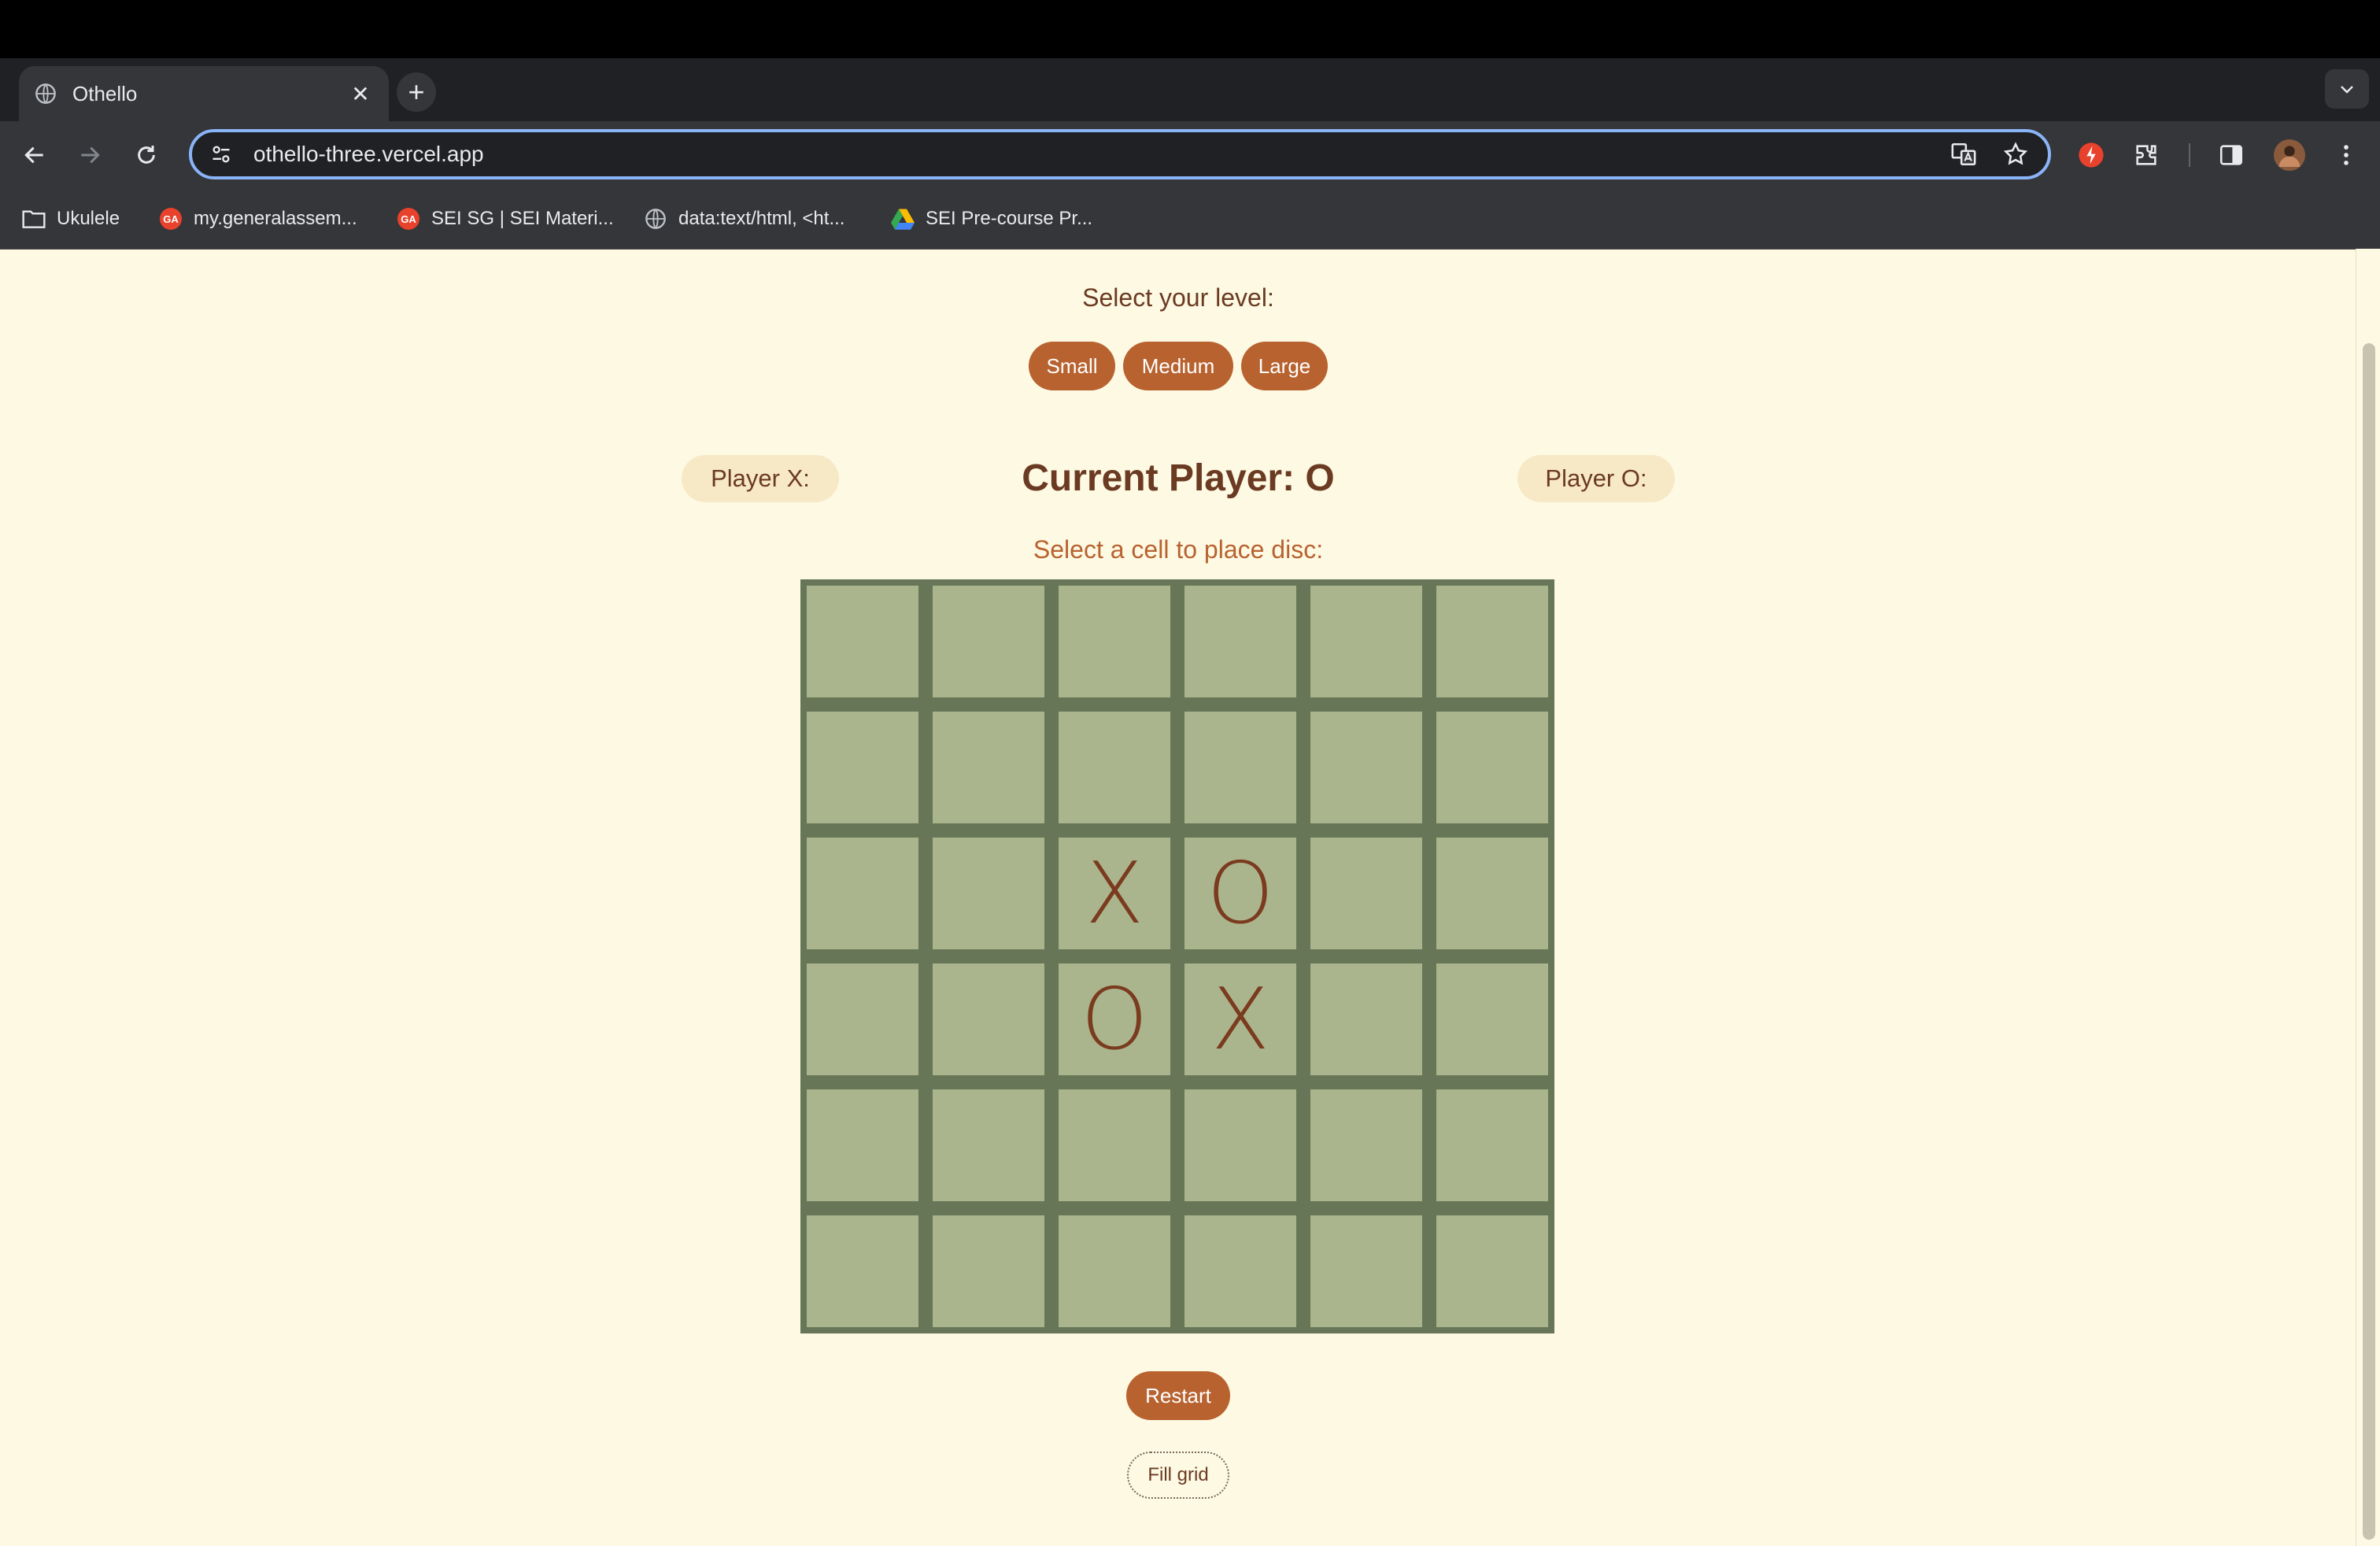 This screenshot has height=1546, width=2380. I want to click on reload-icon, so click(146, 155).